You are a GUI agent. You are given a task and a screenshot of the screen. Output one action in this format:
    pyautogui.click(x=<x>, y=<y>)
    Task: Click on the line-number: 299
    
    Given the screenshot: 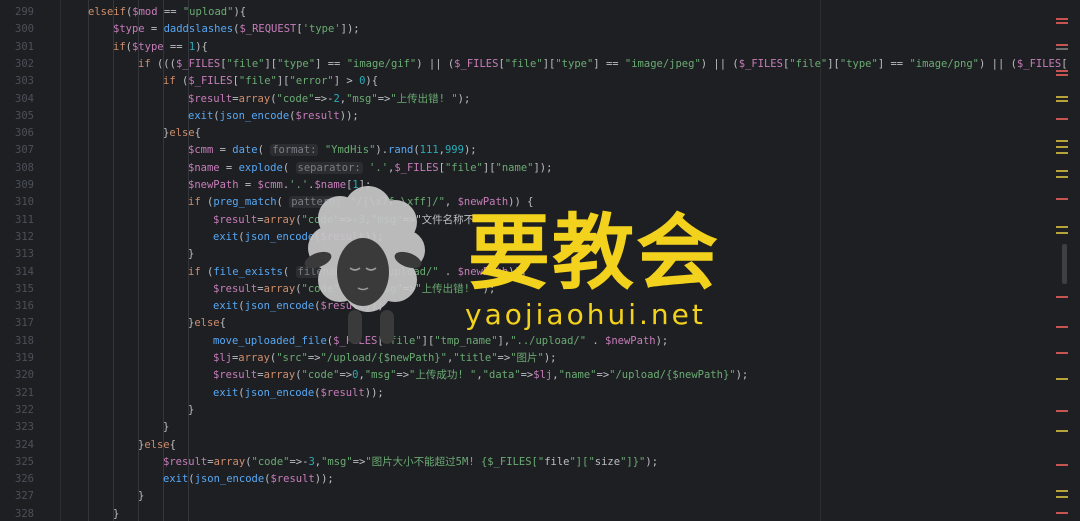 What is the action you would take?
    pyautogui.click(x=24, y=12)
    